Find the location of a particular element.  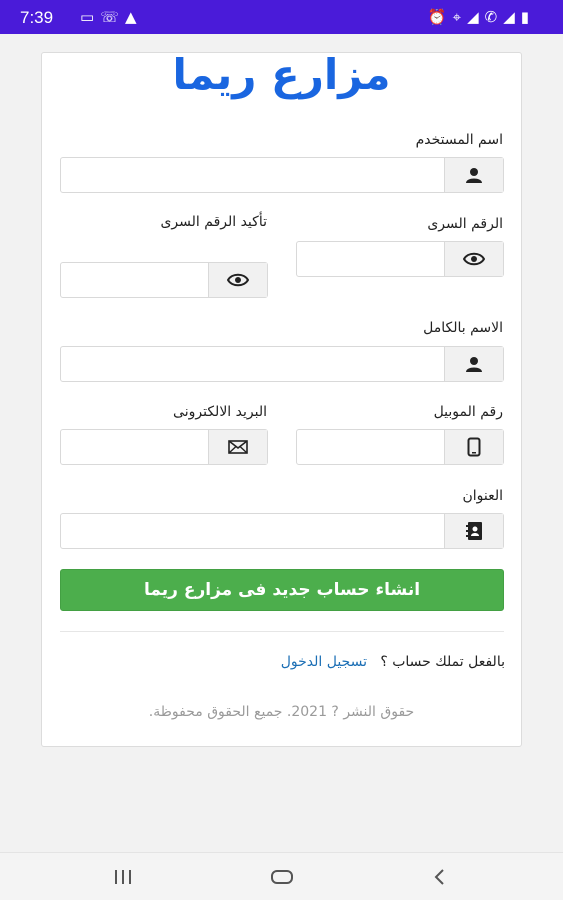

call-icon: ✆ is located at coordinates (494, 17).